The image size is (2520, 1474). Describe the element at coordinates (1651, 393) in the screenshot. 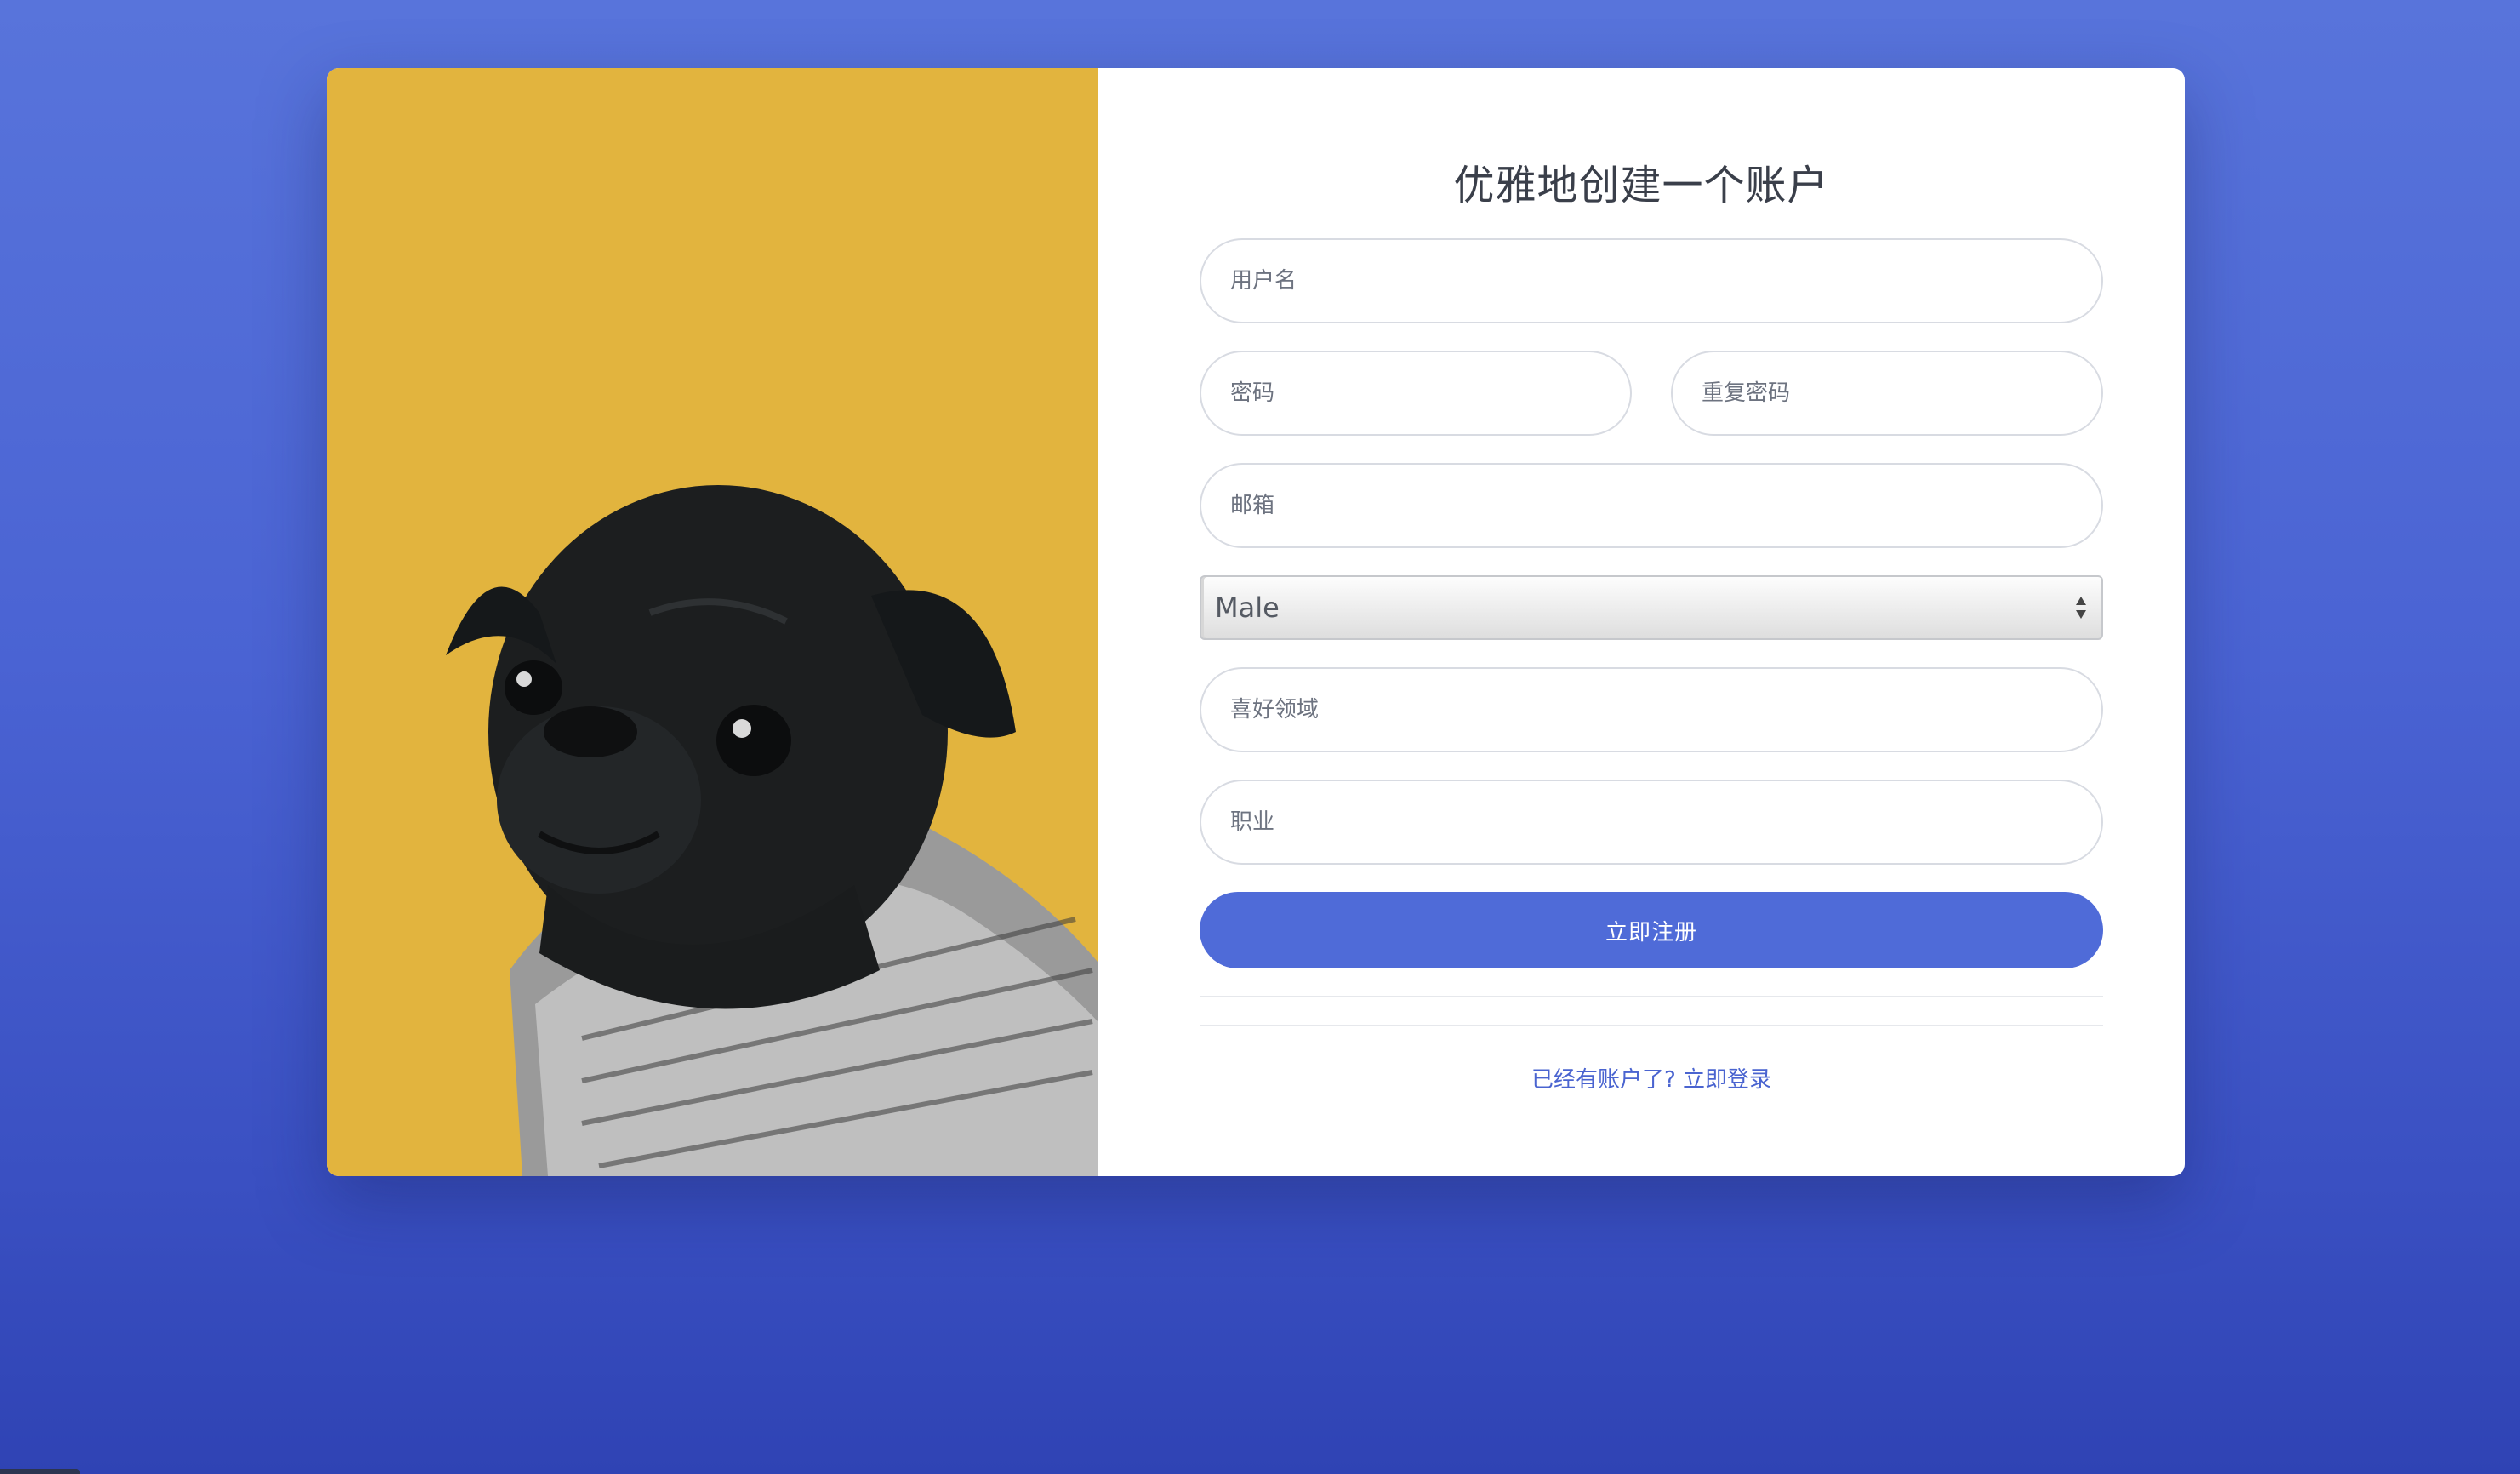

I see `password-row` at that location.